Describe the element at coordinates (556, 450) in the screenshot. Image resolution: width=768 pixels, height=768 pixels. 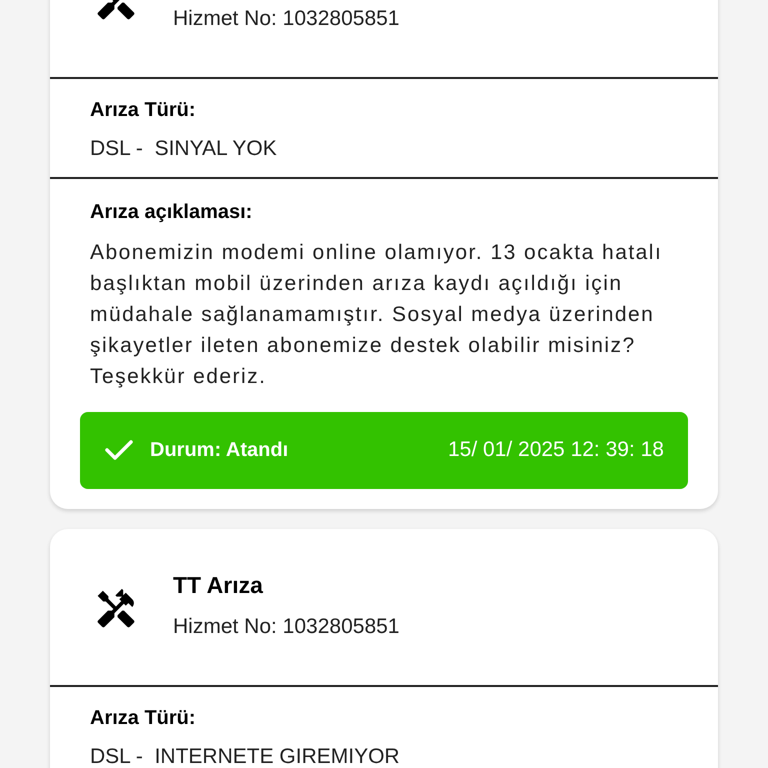
I see `status-timestamp: 15/ 01/ 2025 12: 39: 18` at that location.